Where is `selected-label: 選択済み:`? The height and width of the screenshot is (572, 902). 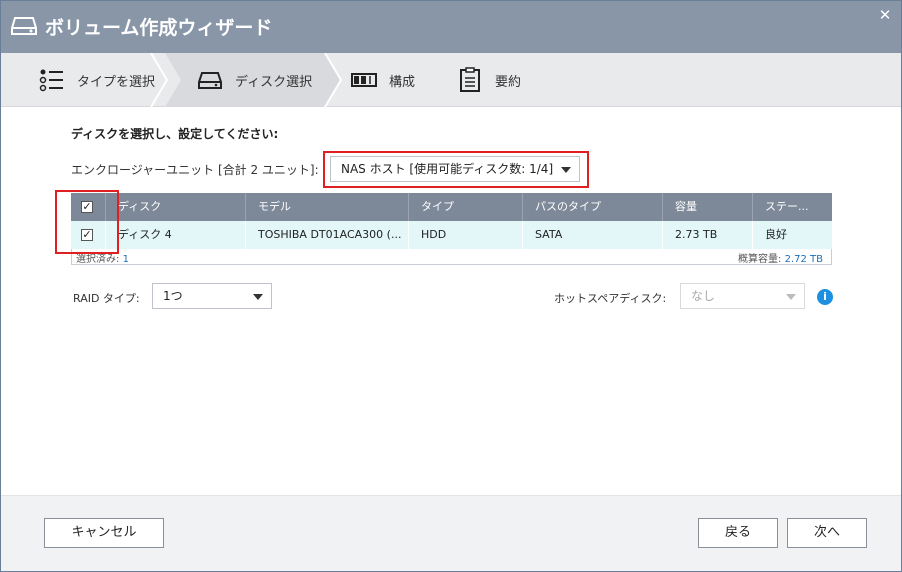
selected-label: 選択済み: is located at coordinates (98, 259).